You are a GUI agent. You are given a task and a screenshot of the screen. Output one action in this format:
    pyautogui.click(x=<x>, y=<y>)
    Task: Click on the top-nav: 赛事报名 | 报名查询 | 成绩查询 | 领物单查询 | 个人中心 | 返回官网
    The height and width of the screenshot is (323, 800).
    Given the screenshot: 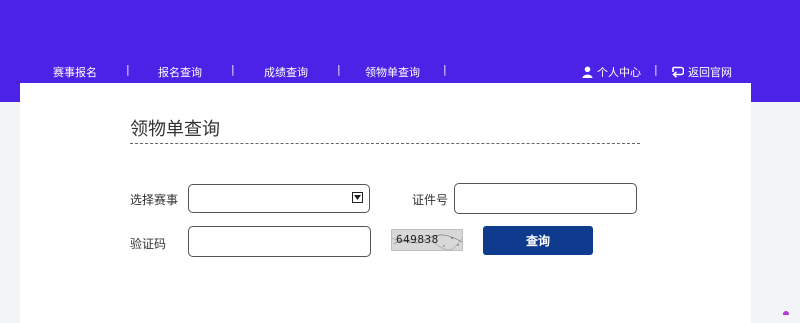 What is the action you would take?
    pyautogui.click(x=400, y=71)
    